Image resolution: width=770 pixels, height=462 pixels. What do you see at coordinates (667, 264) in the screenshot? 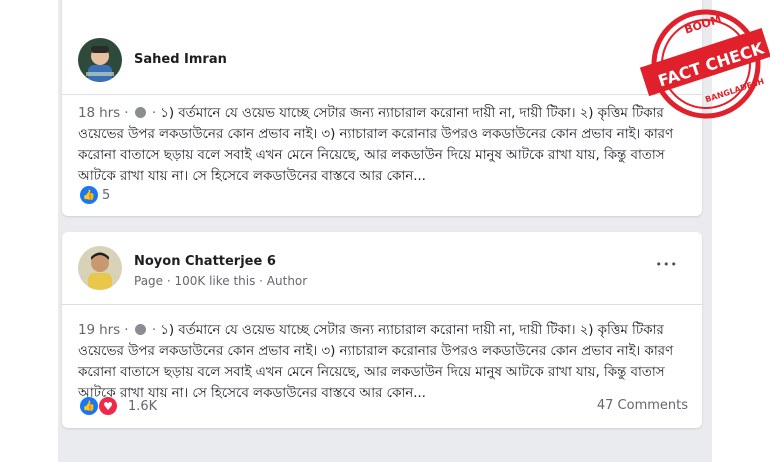
I see `more-icon: •••` at bounding box center [667, 264].